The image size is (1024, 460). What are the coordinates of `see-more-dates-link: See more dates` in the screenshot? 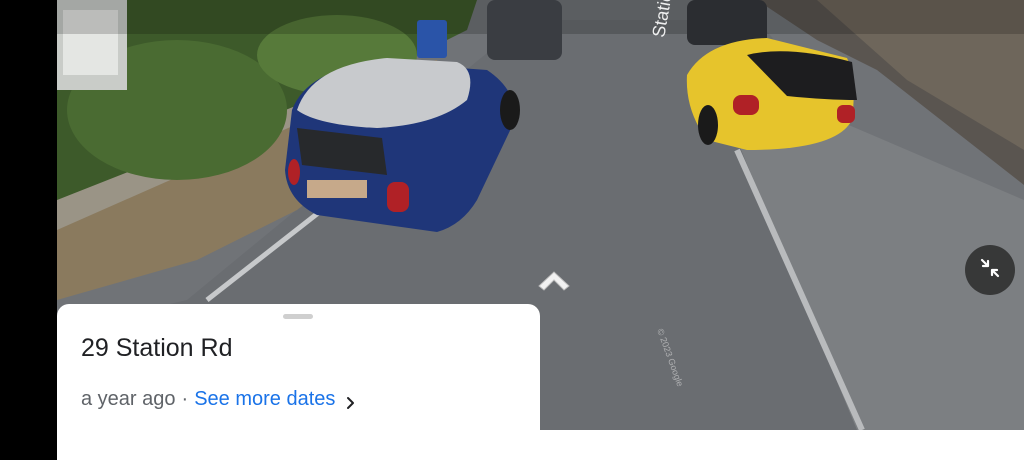 It's located at (264, 399).